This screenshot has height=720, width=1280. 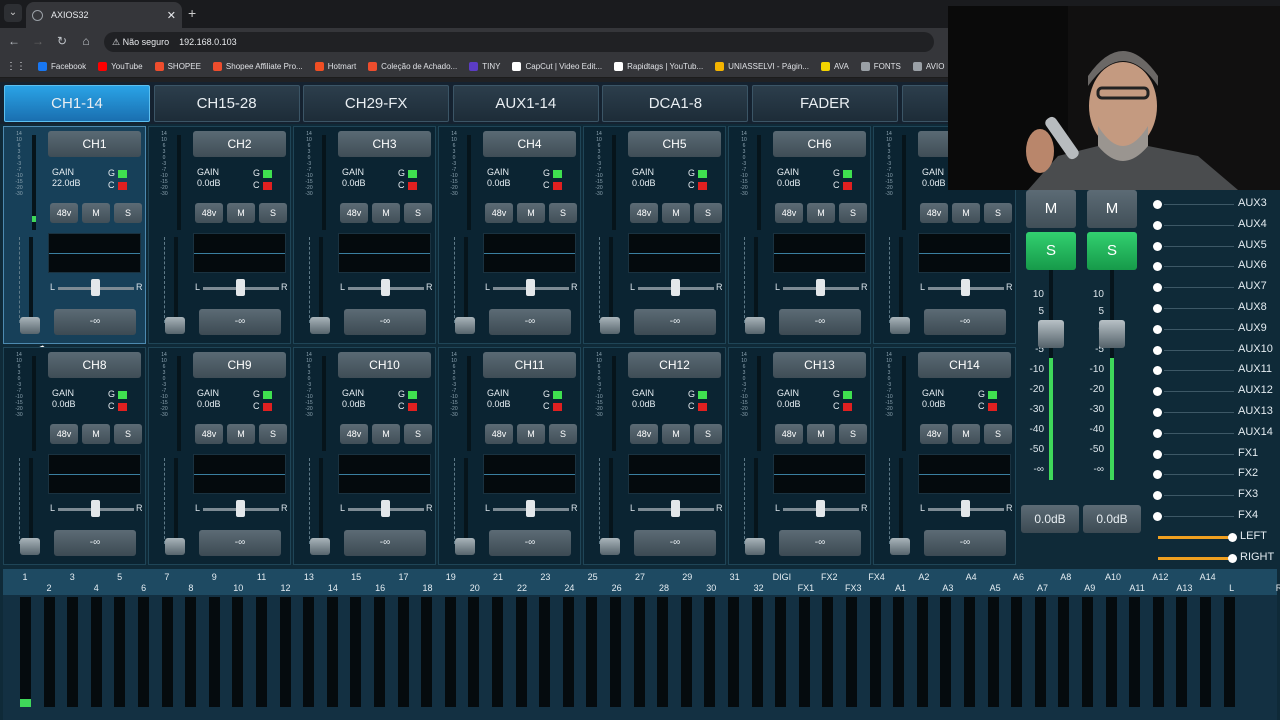 What do you see at coordinates (1215, 308) in the screenshot?
I see `send-aux8: AUX8` at bounding box center [1215, 308].